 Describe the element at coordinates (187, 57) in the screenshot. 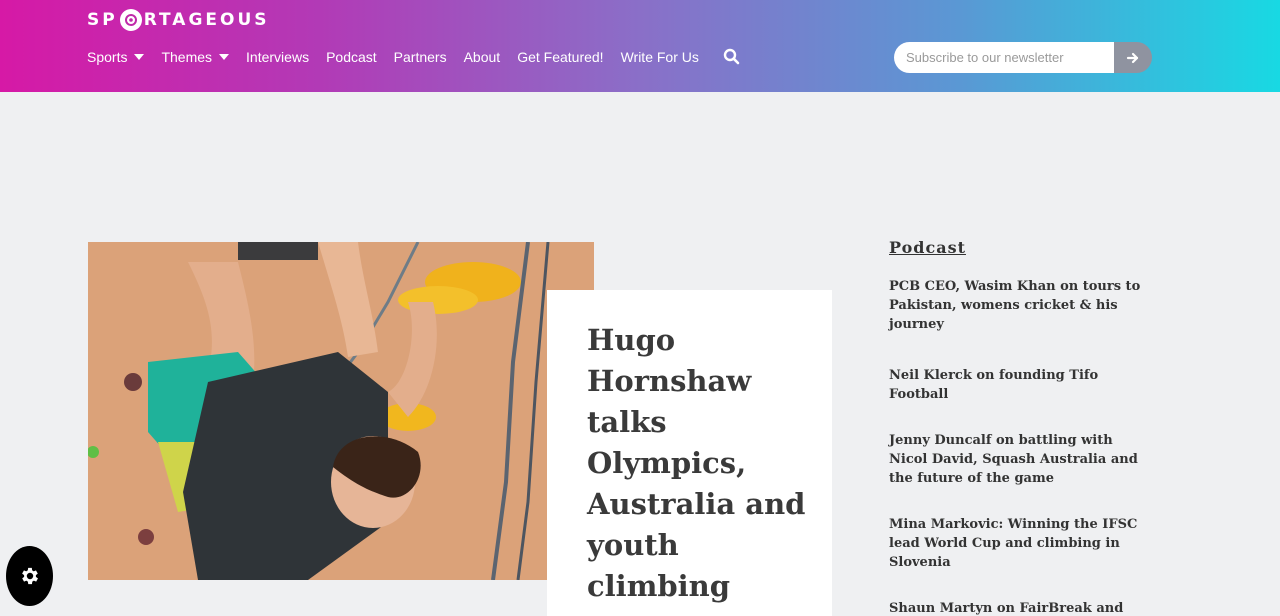

I see `nav-item-label: Themes` at that location.